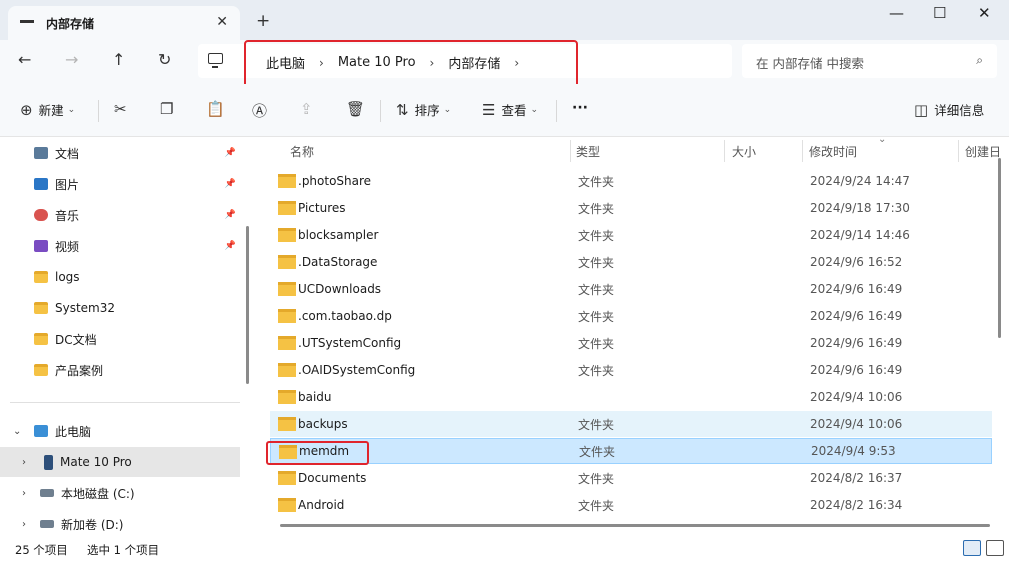 The height and width of the screenshot is (564, 1009). I want to click on file-row: .com.taobao.dp 文件夹 2024/9/6 16:49, so click(631, 316).